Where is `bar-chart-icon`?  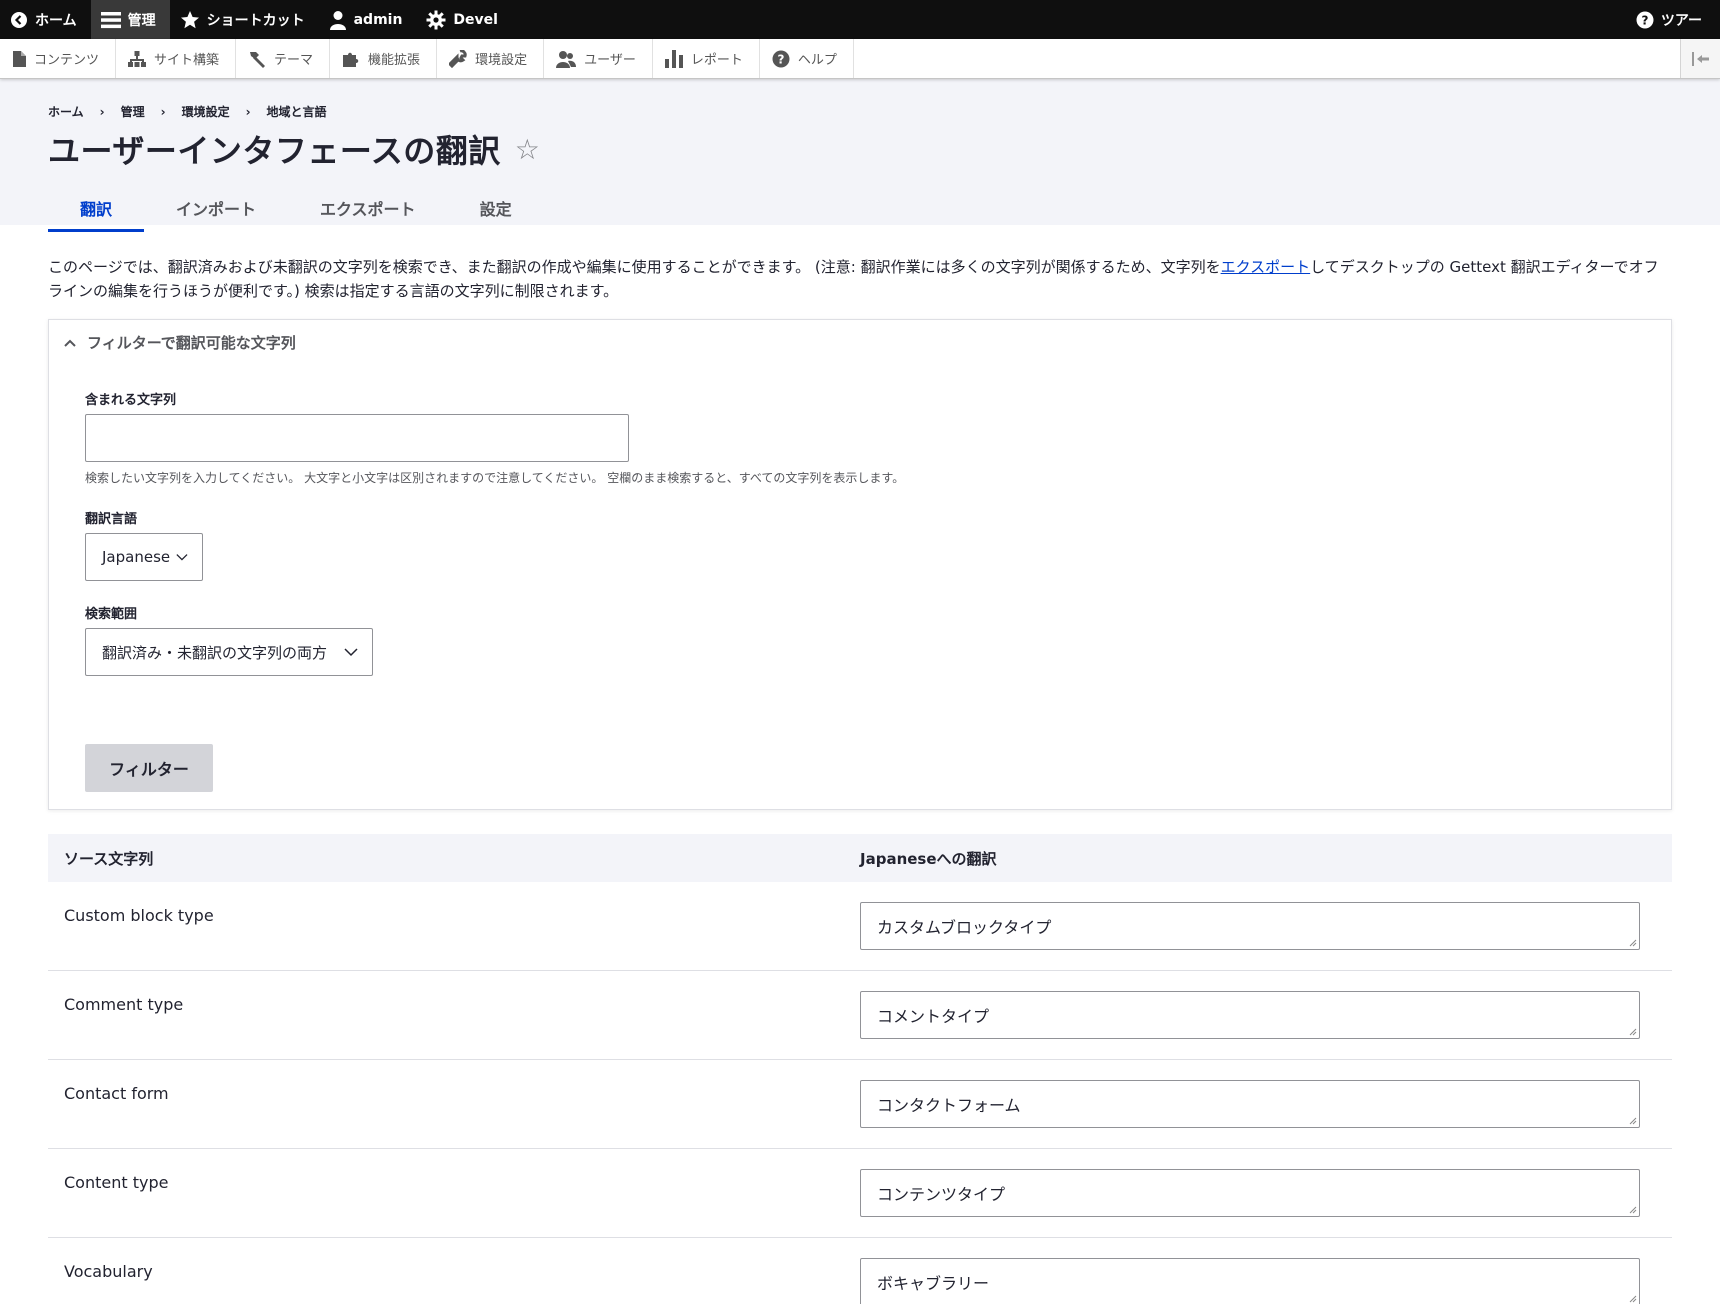
bar-chart-icon is located at coordinates (673, 58).